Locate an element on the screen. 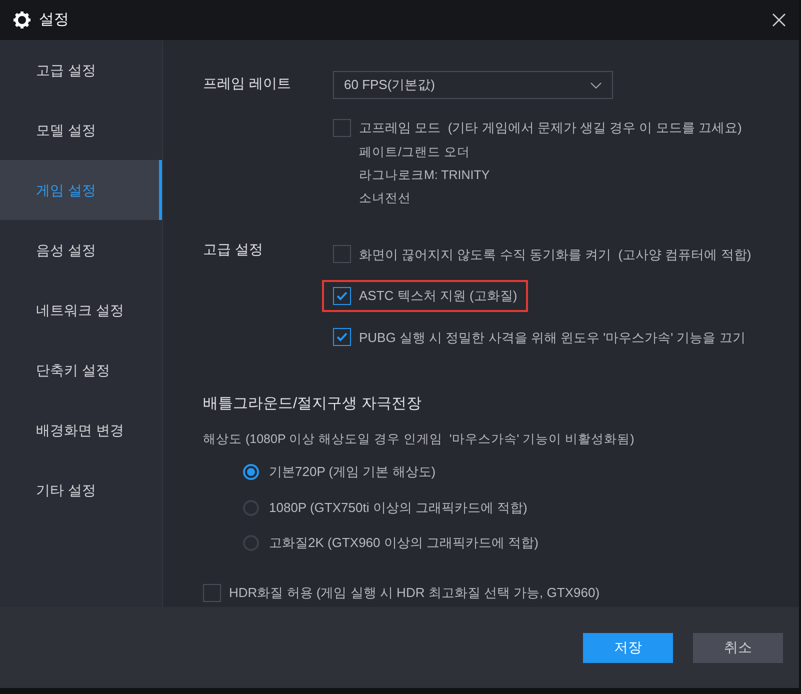  radio-label: 고화질2K (GTX960 이상의 그래픽카드에 적합) is located at coordinates (403, 543).